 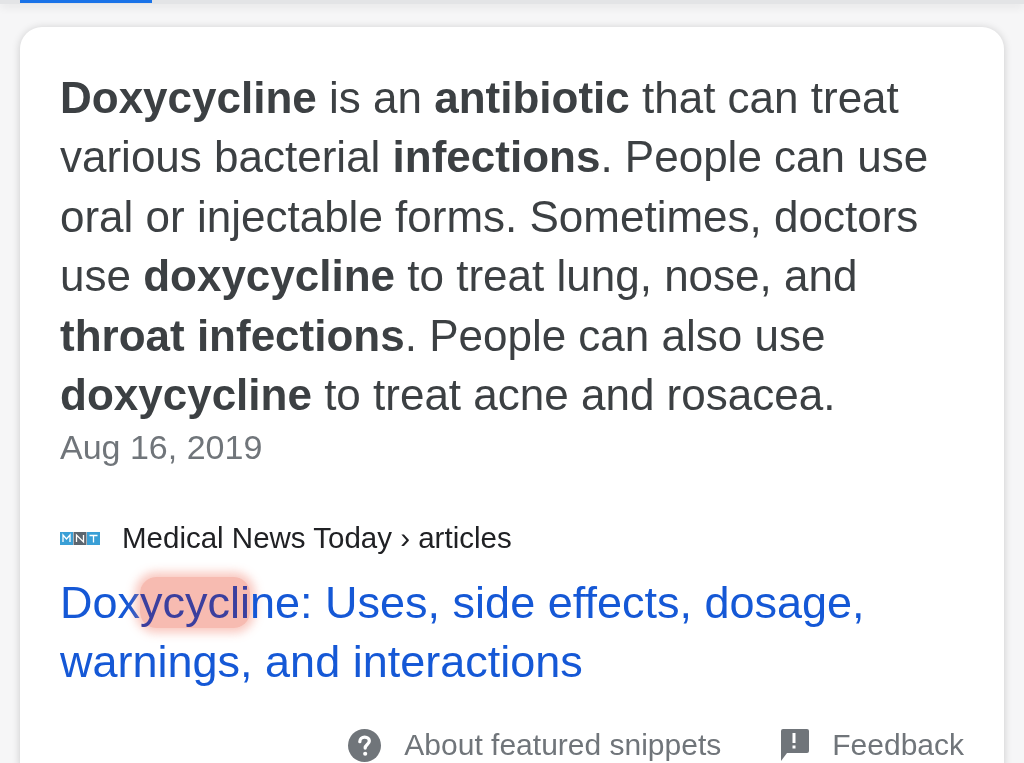 I want to click on feedback-link: Feedback, so click(x=898, y=745).